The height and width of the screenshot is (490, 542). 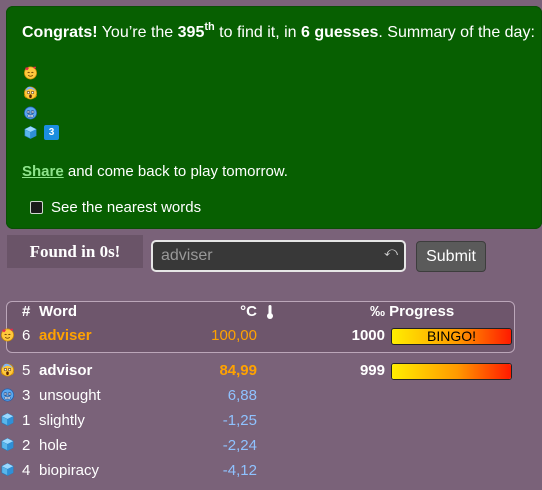 What do you see at coordinates (58, 311) in the screenshot?
I see `col-word-header: Word` at bounding box center [58, 311].